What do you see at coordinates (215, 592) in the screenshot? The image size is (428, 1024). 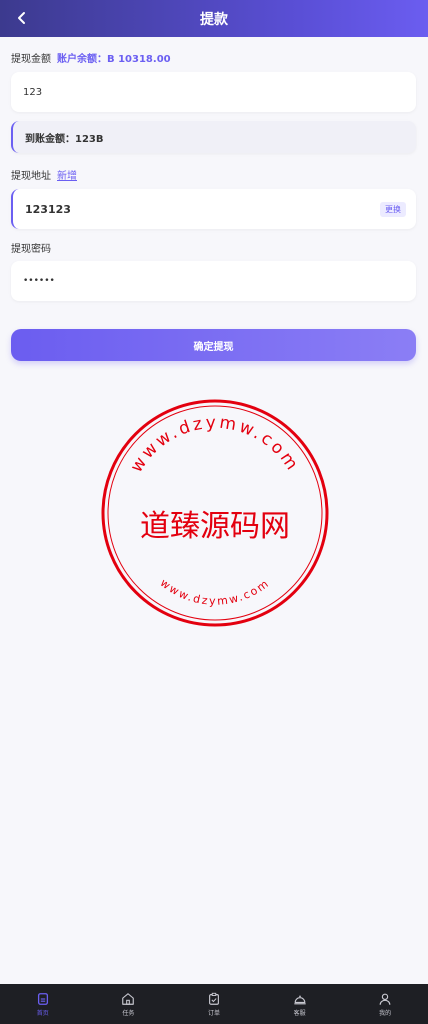 I see `stamp-bottom-arc-text: www.dzymw.com` at bounding box center [215, 592].